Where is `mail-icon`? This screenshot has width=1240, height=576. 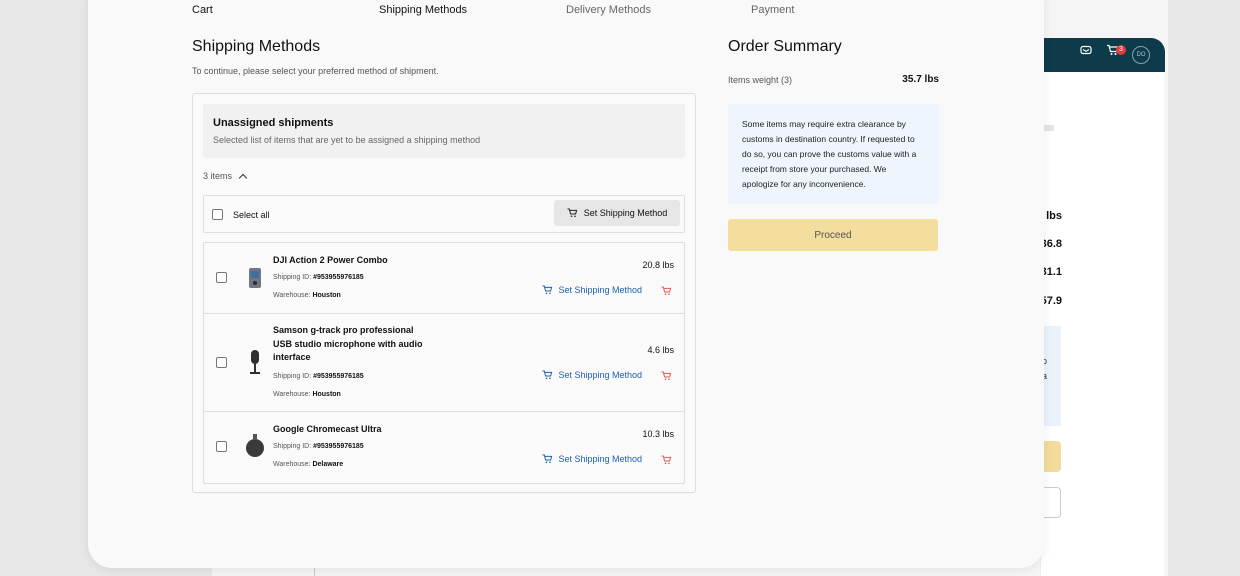 mail-icon is located at coordinates (1086, 51).